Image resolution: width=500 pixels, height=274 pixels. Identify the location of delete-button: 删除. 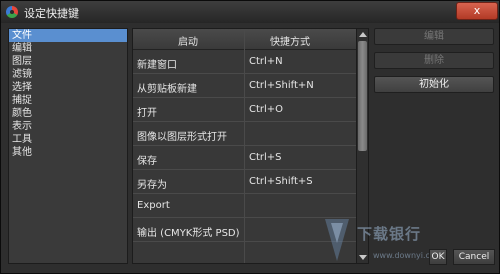
(434, 60).